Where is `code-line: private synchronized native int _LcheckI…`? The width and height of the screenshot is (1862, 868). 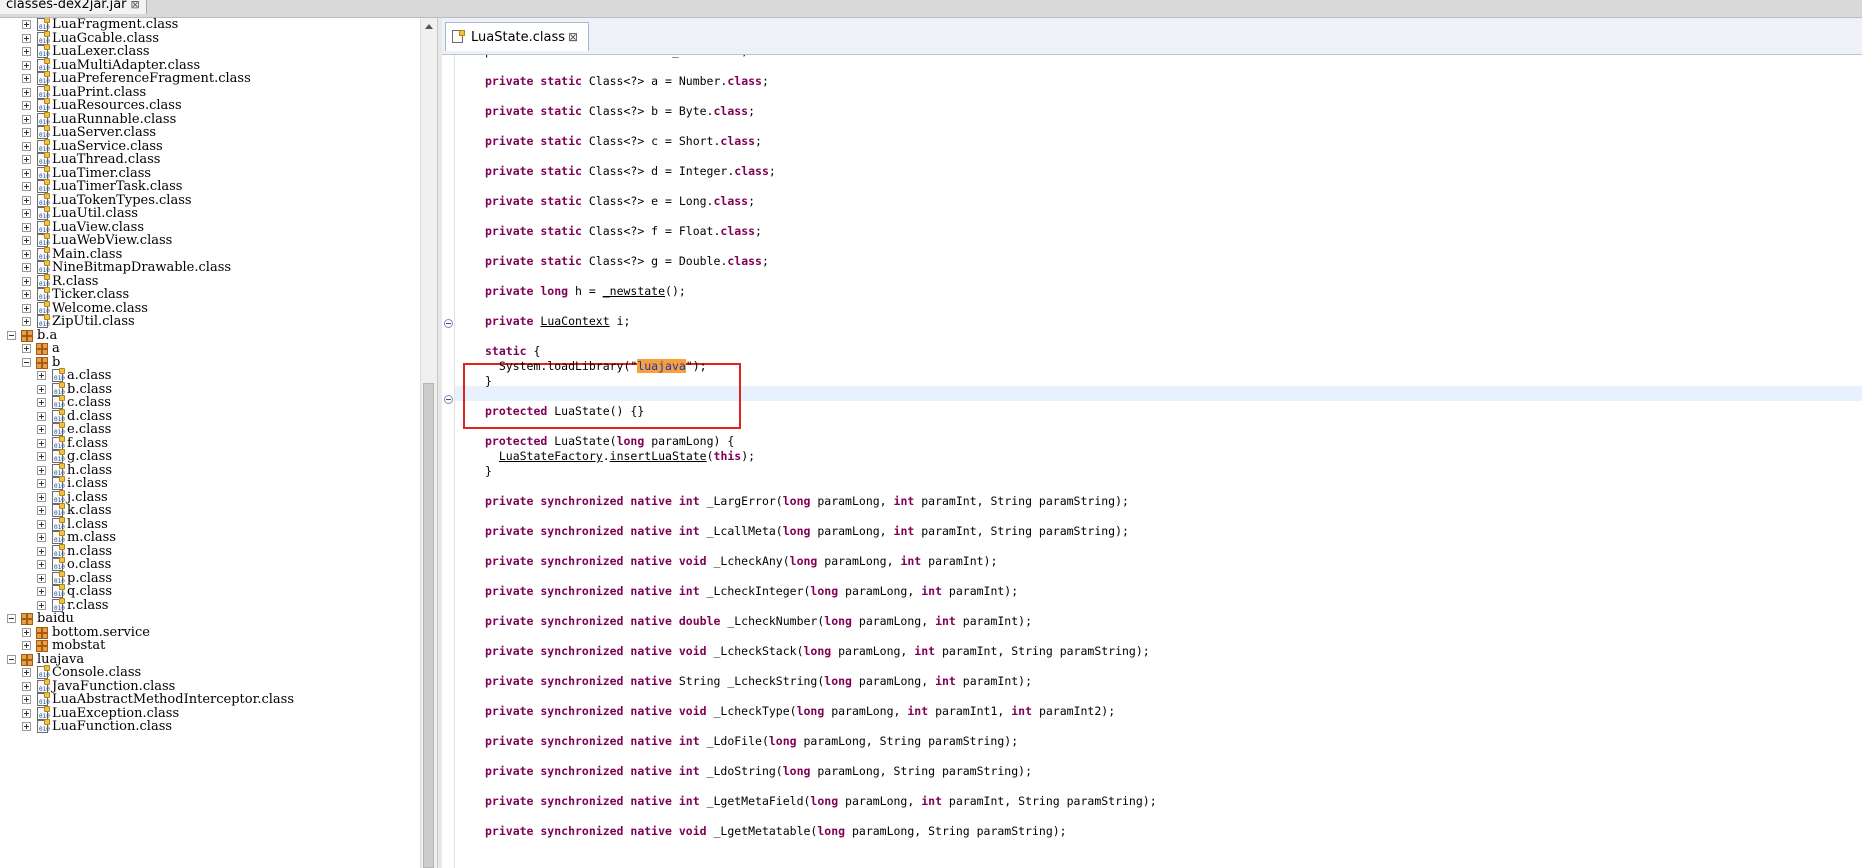 code-line: private synchronized native int _LcheckI… is located at coordinates (752, 591).